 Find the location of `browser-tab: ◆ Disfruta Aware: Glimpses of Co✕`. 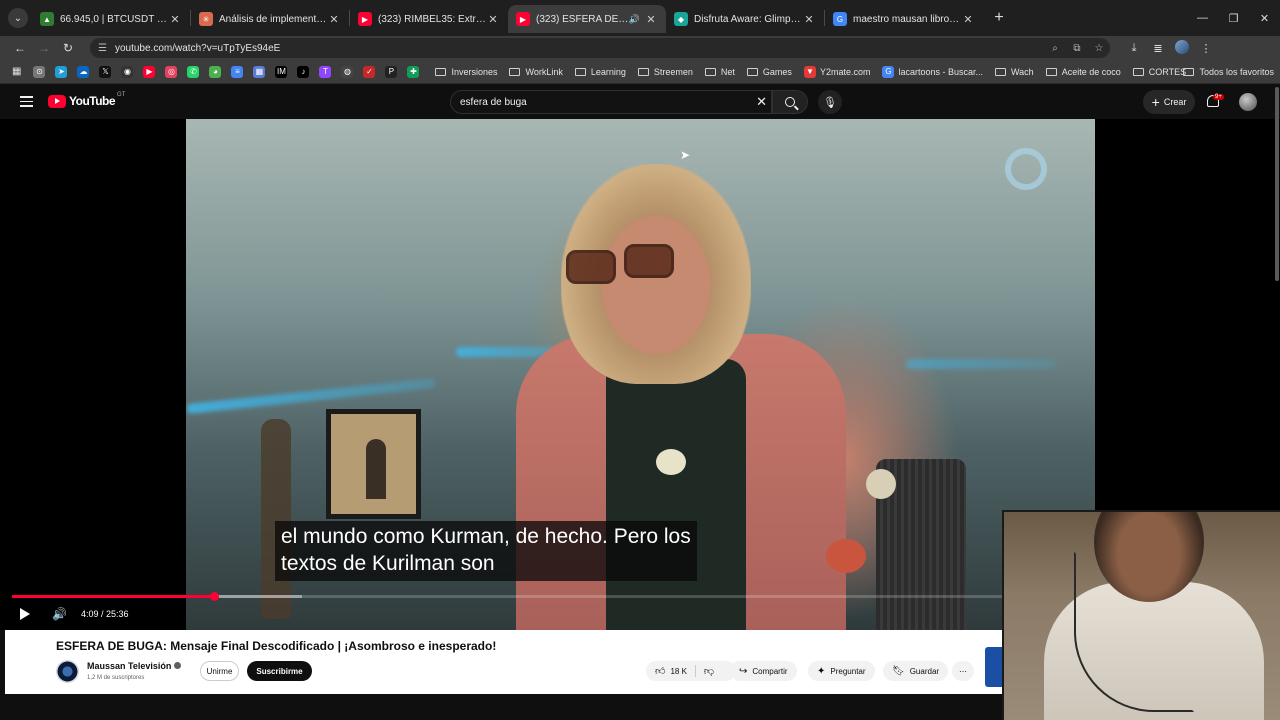

browser-tab: ◆ Disfruta Aware: Glimpses of Co✕ is located at coordinates (745, 19).